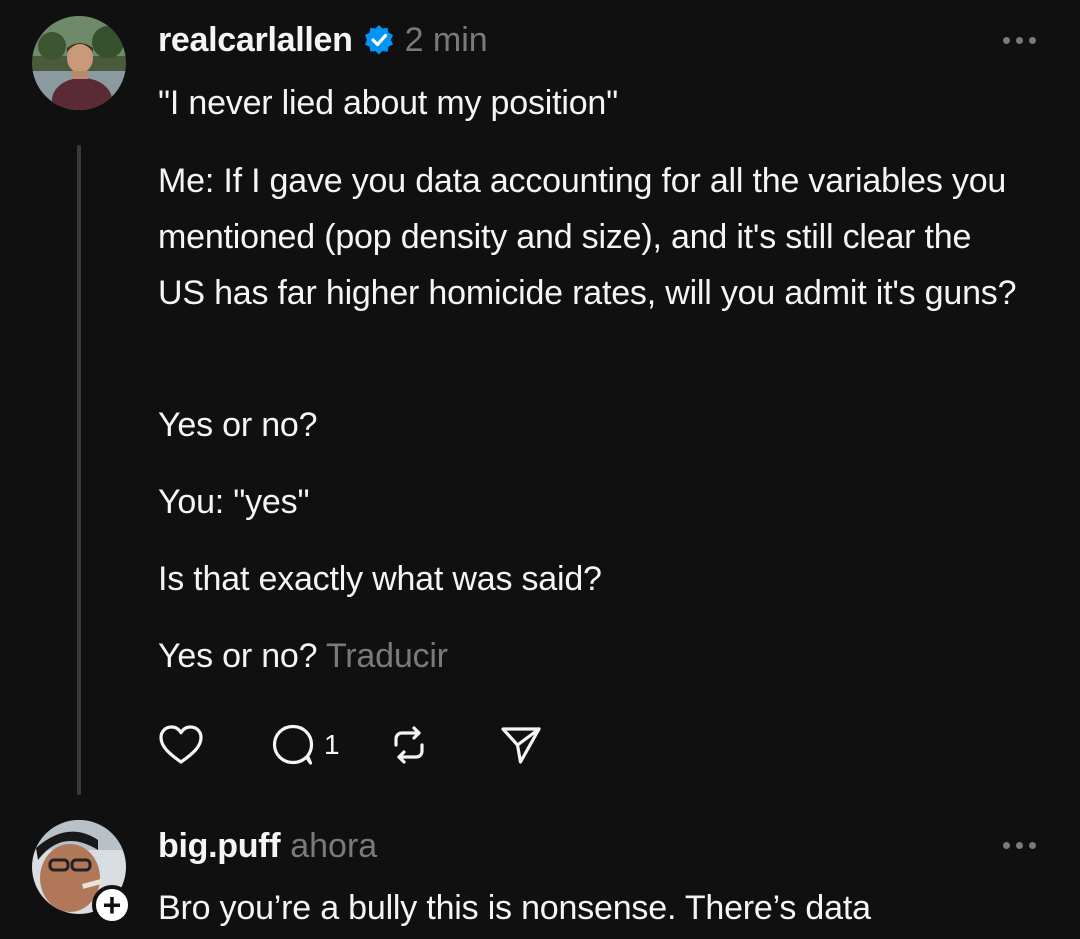  Describe the element at coordinates (234, 502) in the screenshot. I see `post-text-paragraph-4: You: "yes"` at that location.